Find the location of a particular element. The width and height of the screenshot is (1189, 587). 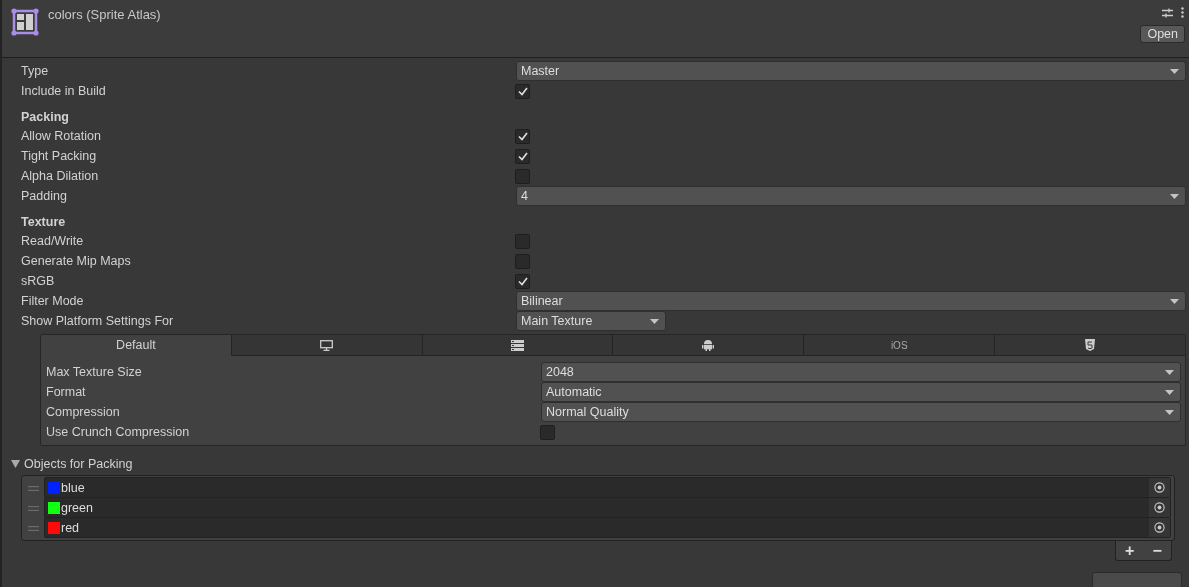

field-label: Max Texture Size is located at coordinates (94, 372).